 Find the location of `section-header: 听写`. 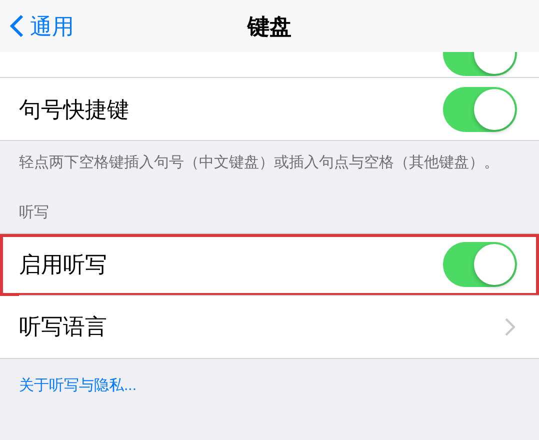

section-header: 听写 is located at coordinates (34, 213).